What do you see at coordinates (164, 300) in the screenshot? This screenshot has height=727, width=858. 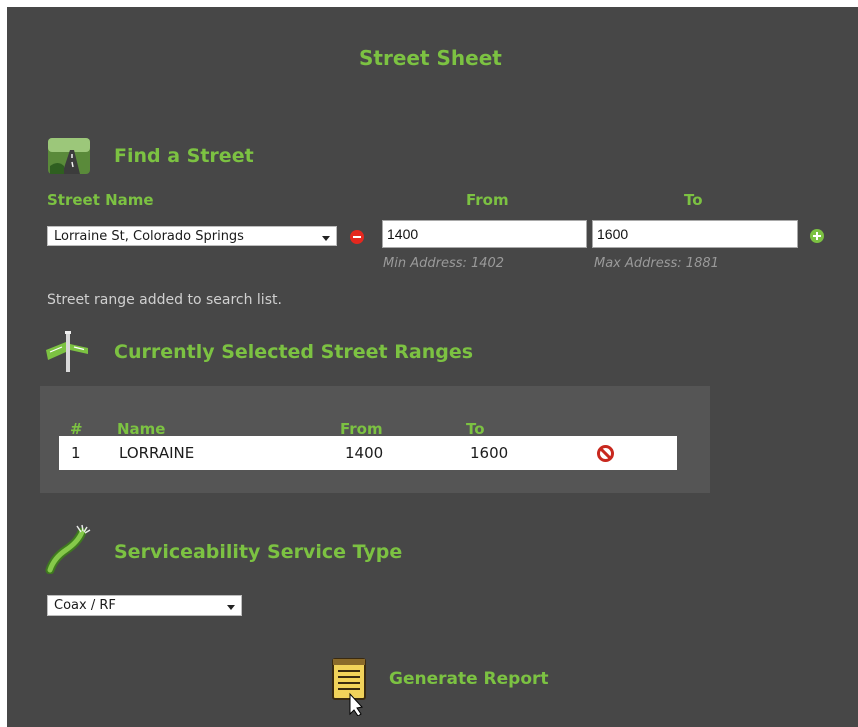 I see `status-message: Street range added to search list.` at bounding box center [164, 300].